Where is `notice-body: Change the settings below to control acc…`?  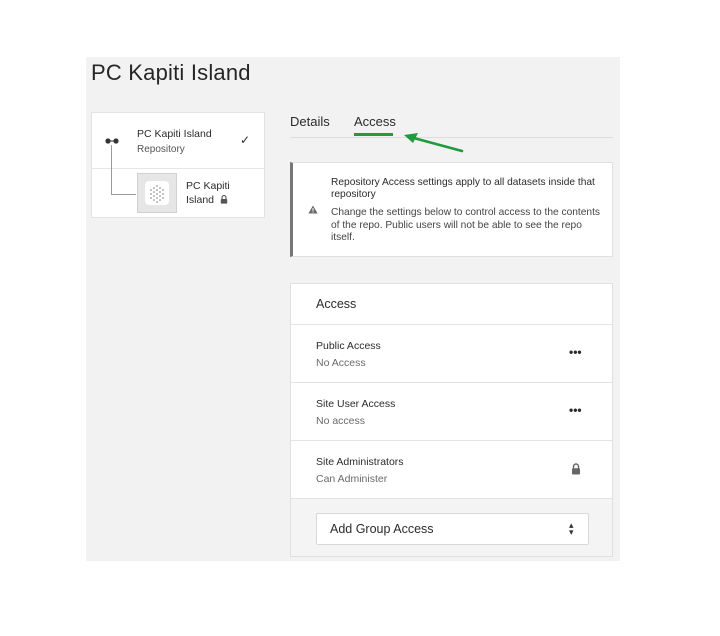
notice-body: Change the settings below to control acc… is located at coordinates (465, 225).